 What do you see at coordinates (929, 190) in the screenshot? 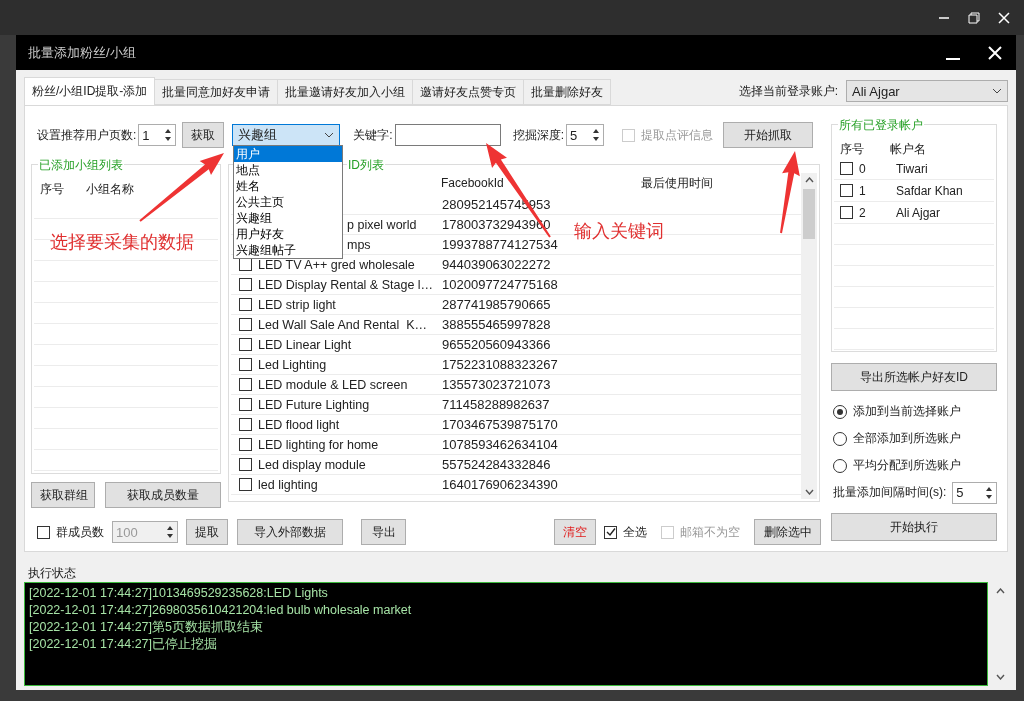
I see `account-name: Safdar Khan` at bounding box center [929, 190].